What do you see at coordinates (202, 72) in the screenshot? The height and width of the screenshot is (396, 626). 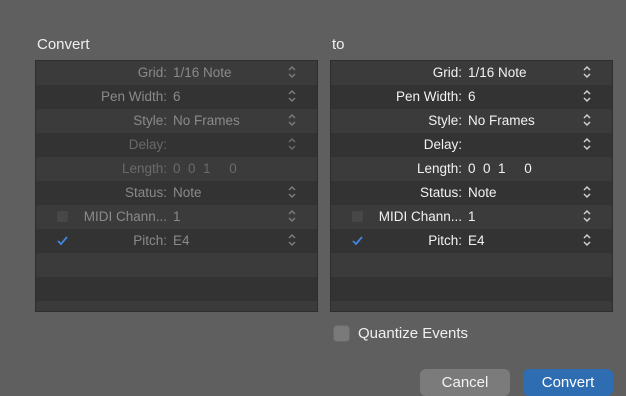 I see `convert-grid-value: 1/16 Note` at bounding box center [202, 72].